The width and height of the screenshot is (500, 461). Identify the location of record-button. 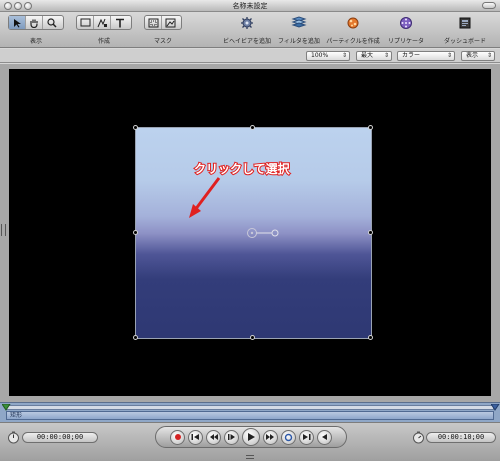
(177, 437).